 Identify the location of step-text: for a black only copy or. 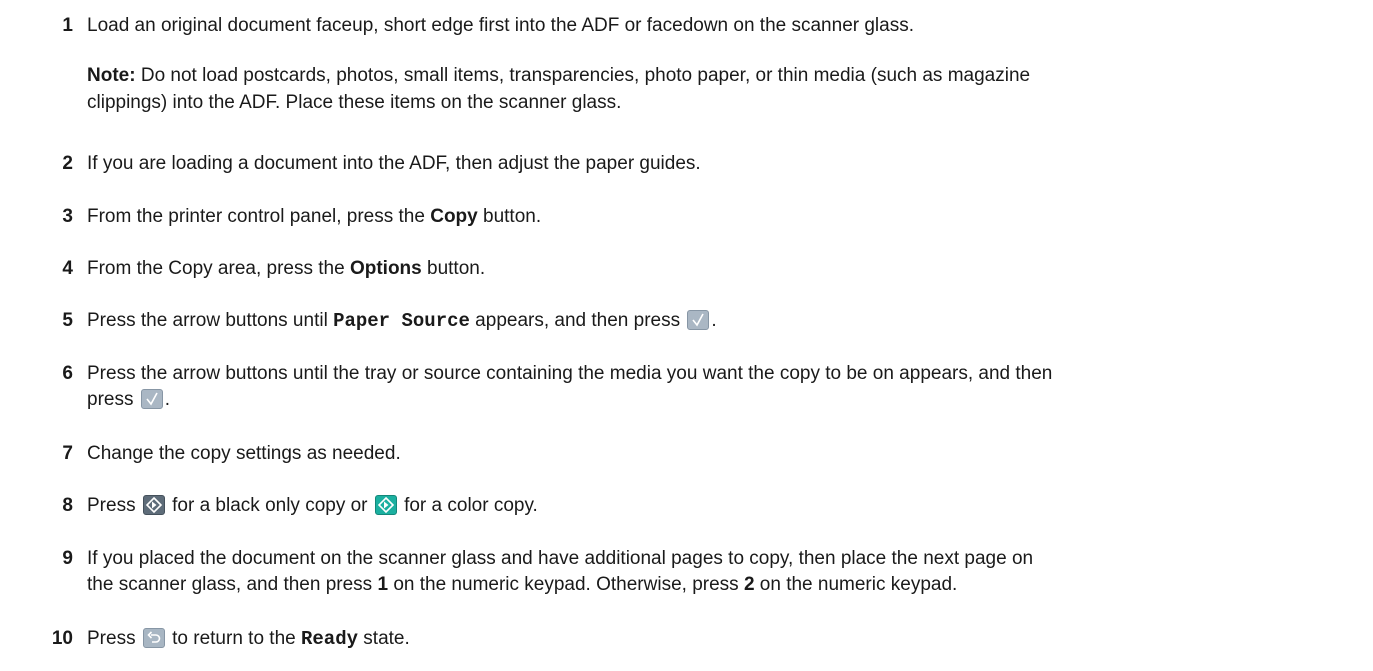
(269, 505).